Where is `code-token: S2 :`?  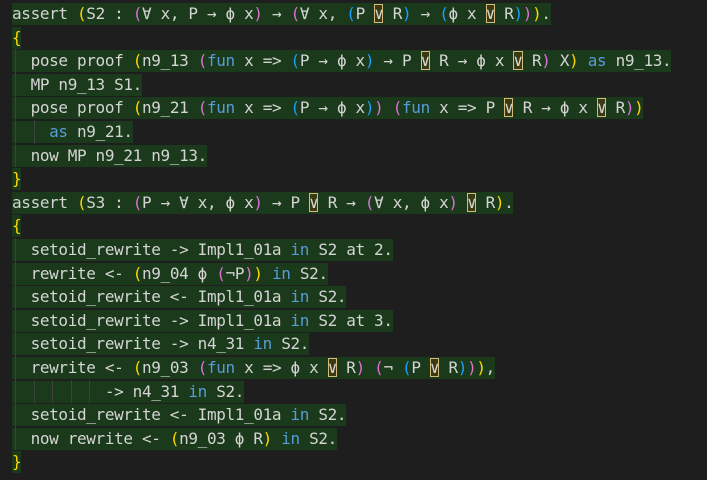 code-token: S2 : is located at coordinates (109, 13).